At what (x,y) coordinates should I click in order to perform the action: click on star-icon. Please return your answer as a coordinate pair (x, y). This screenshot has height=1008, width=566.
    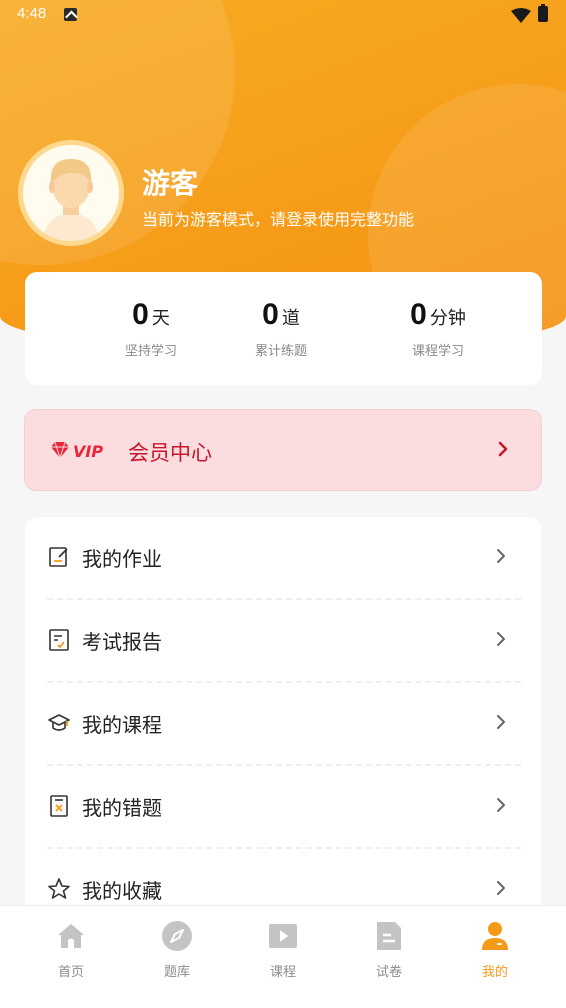
    Looking at the image, I should click on (59, 888).